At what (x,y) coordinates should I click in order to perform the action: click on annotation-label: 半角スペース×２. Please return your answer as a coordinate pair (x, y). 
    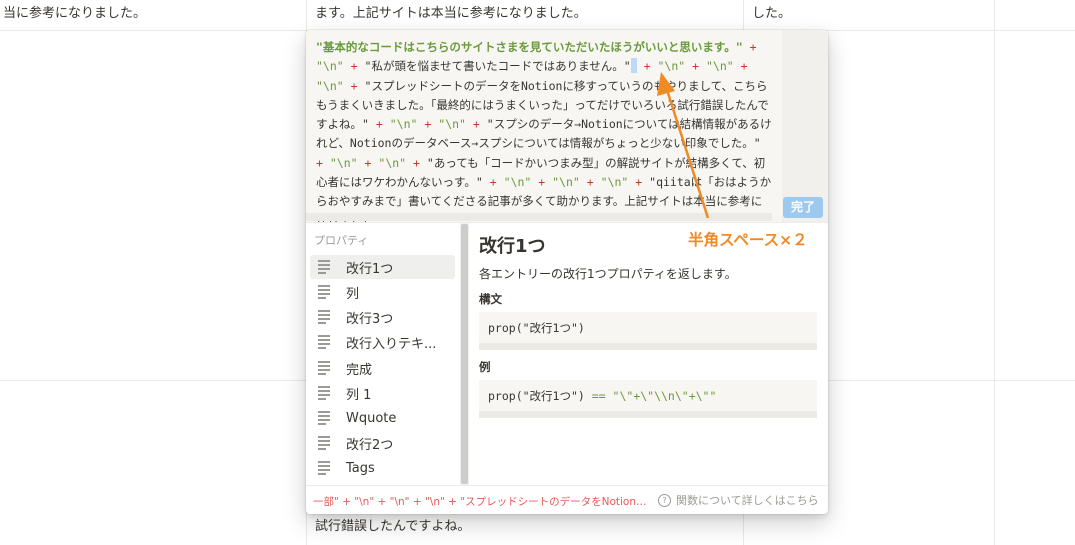
    Looking at the image, I should click on (748, 240).